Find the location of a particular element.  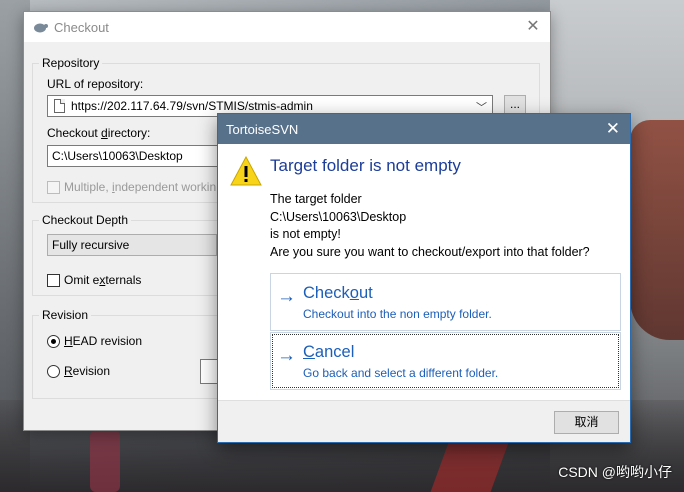

command-subtitle: Checkout into the non empty folder. is located at coordinates (397, 314).